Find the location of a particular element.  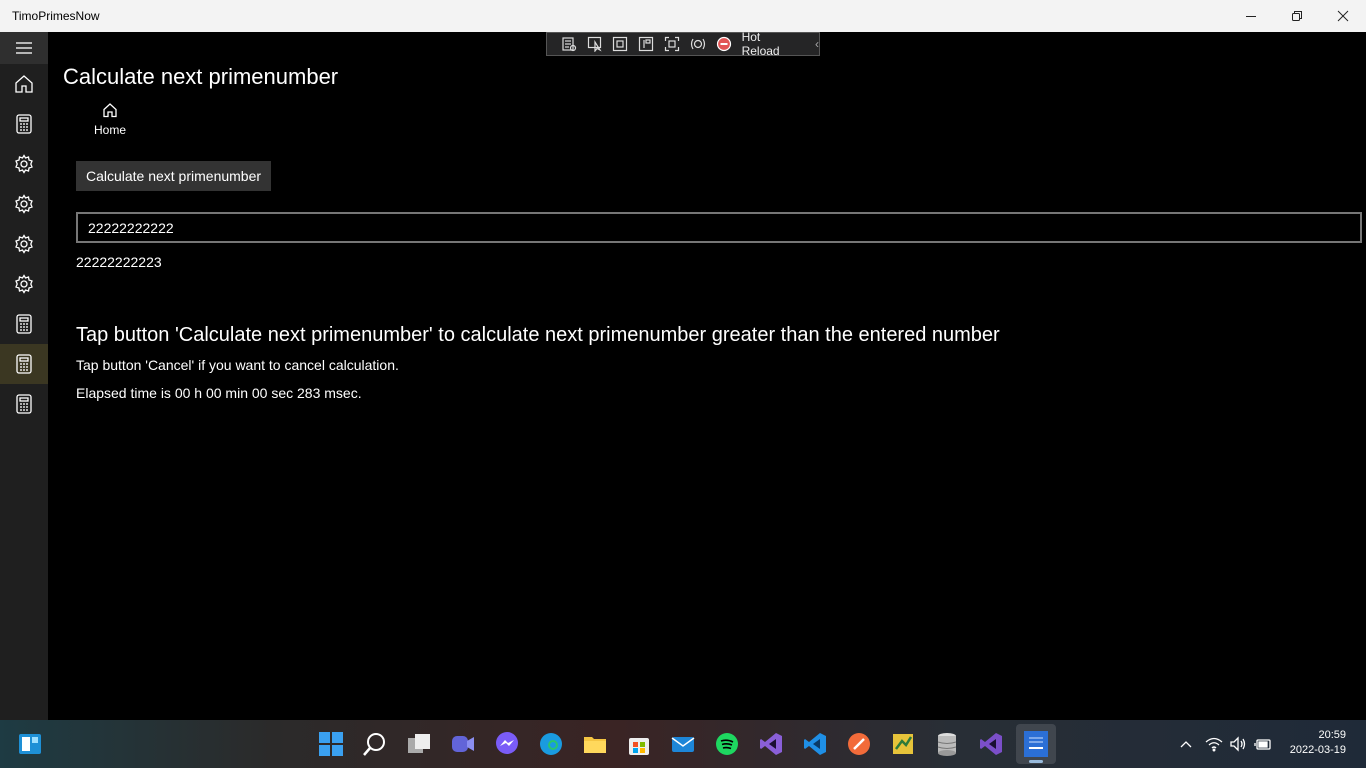

minimize-icon is located at coordinates (1251, 16).